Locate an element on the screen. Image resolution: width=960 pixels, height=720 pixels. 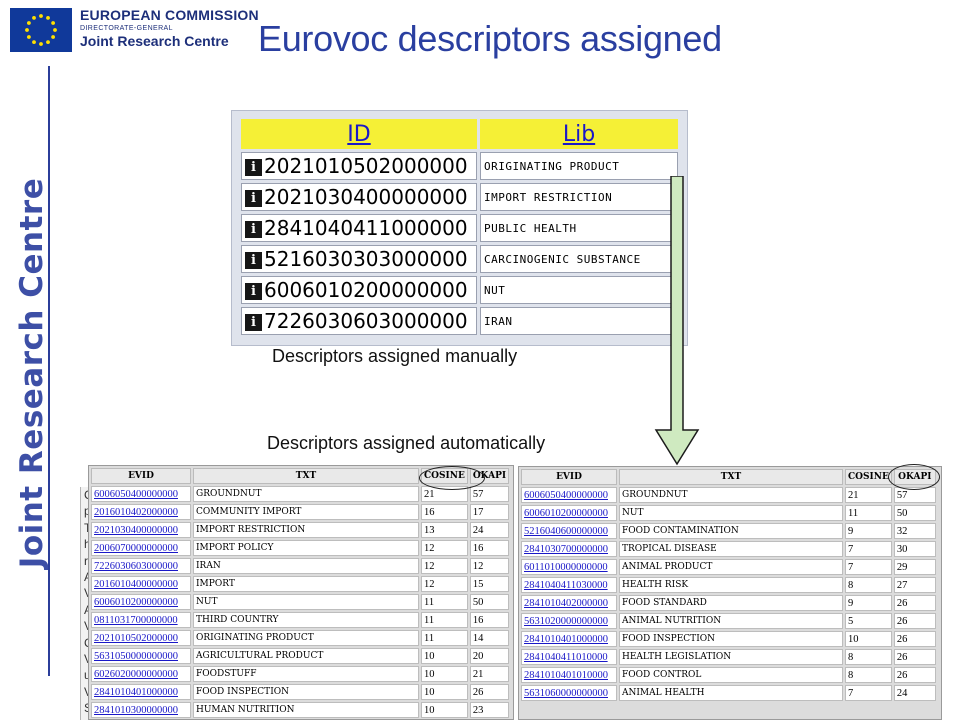
txt-cell: IMPORT is located at coordinates (306, 584).